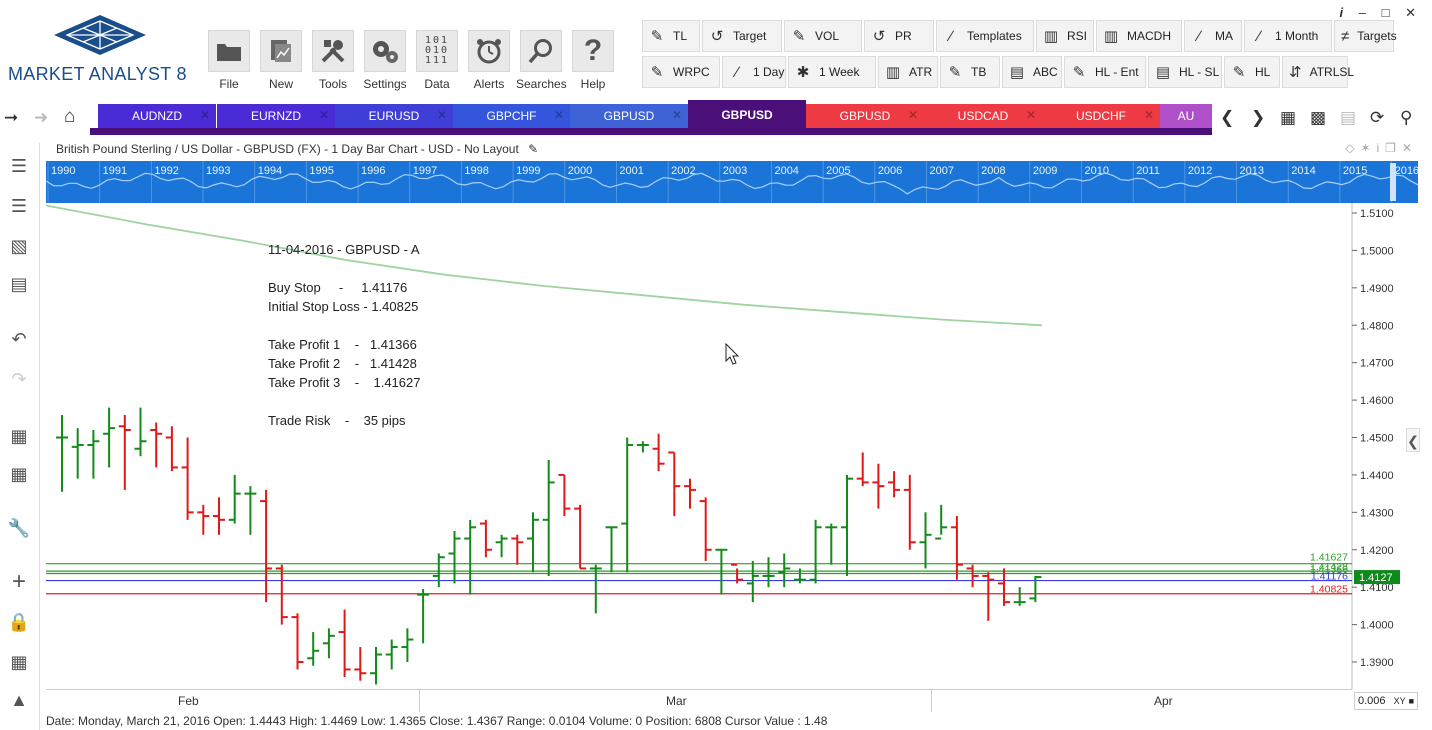 This screenshot has width=1432, height=730. What do you see at coordinates (1252, 171) in the screenshot?
I see `overview-year-label: 2013` at bounding box center [1252, 171].